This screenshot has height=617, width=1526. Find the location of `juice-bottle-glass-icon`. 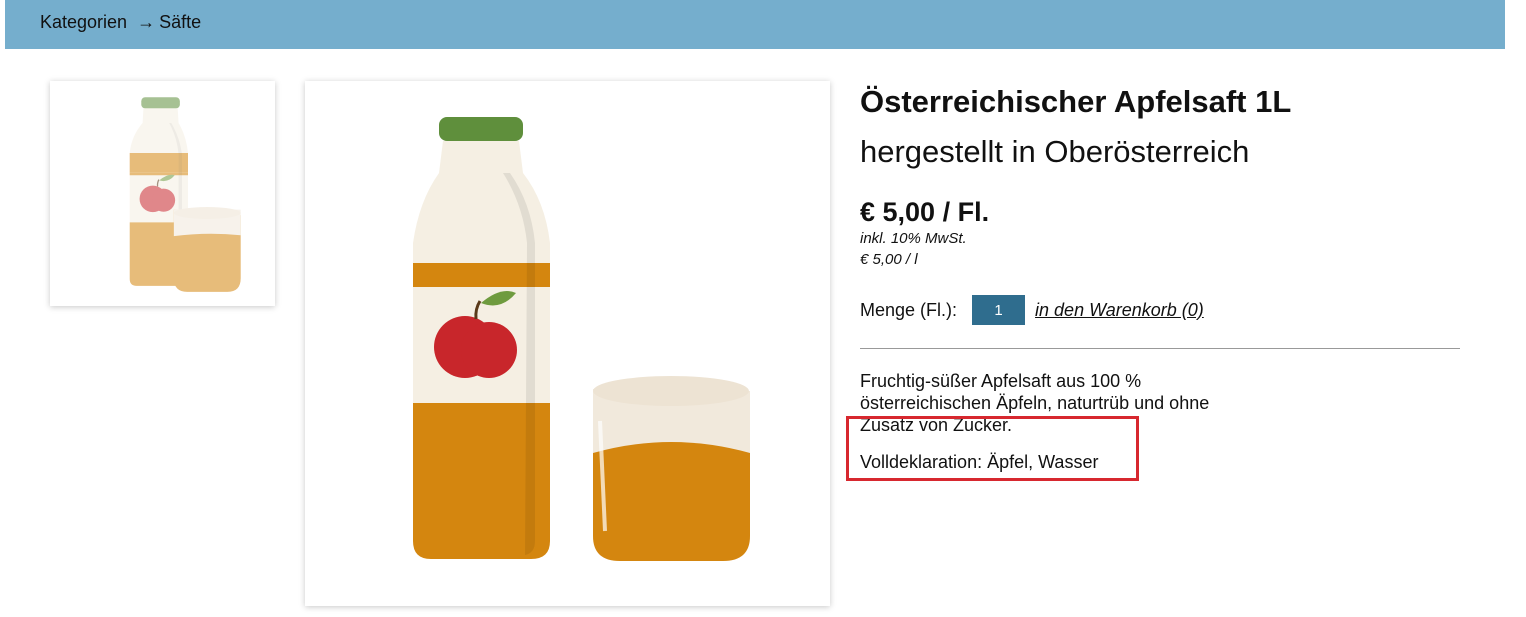

juice-bottle-glass-icon is located at coordinates (185, 194).